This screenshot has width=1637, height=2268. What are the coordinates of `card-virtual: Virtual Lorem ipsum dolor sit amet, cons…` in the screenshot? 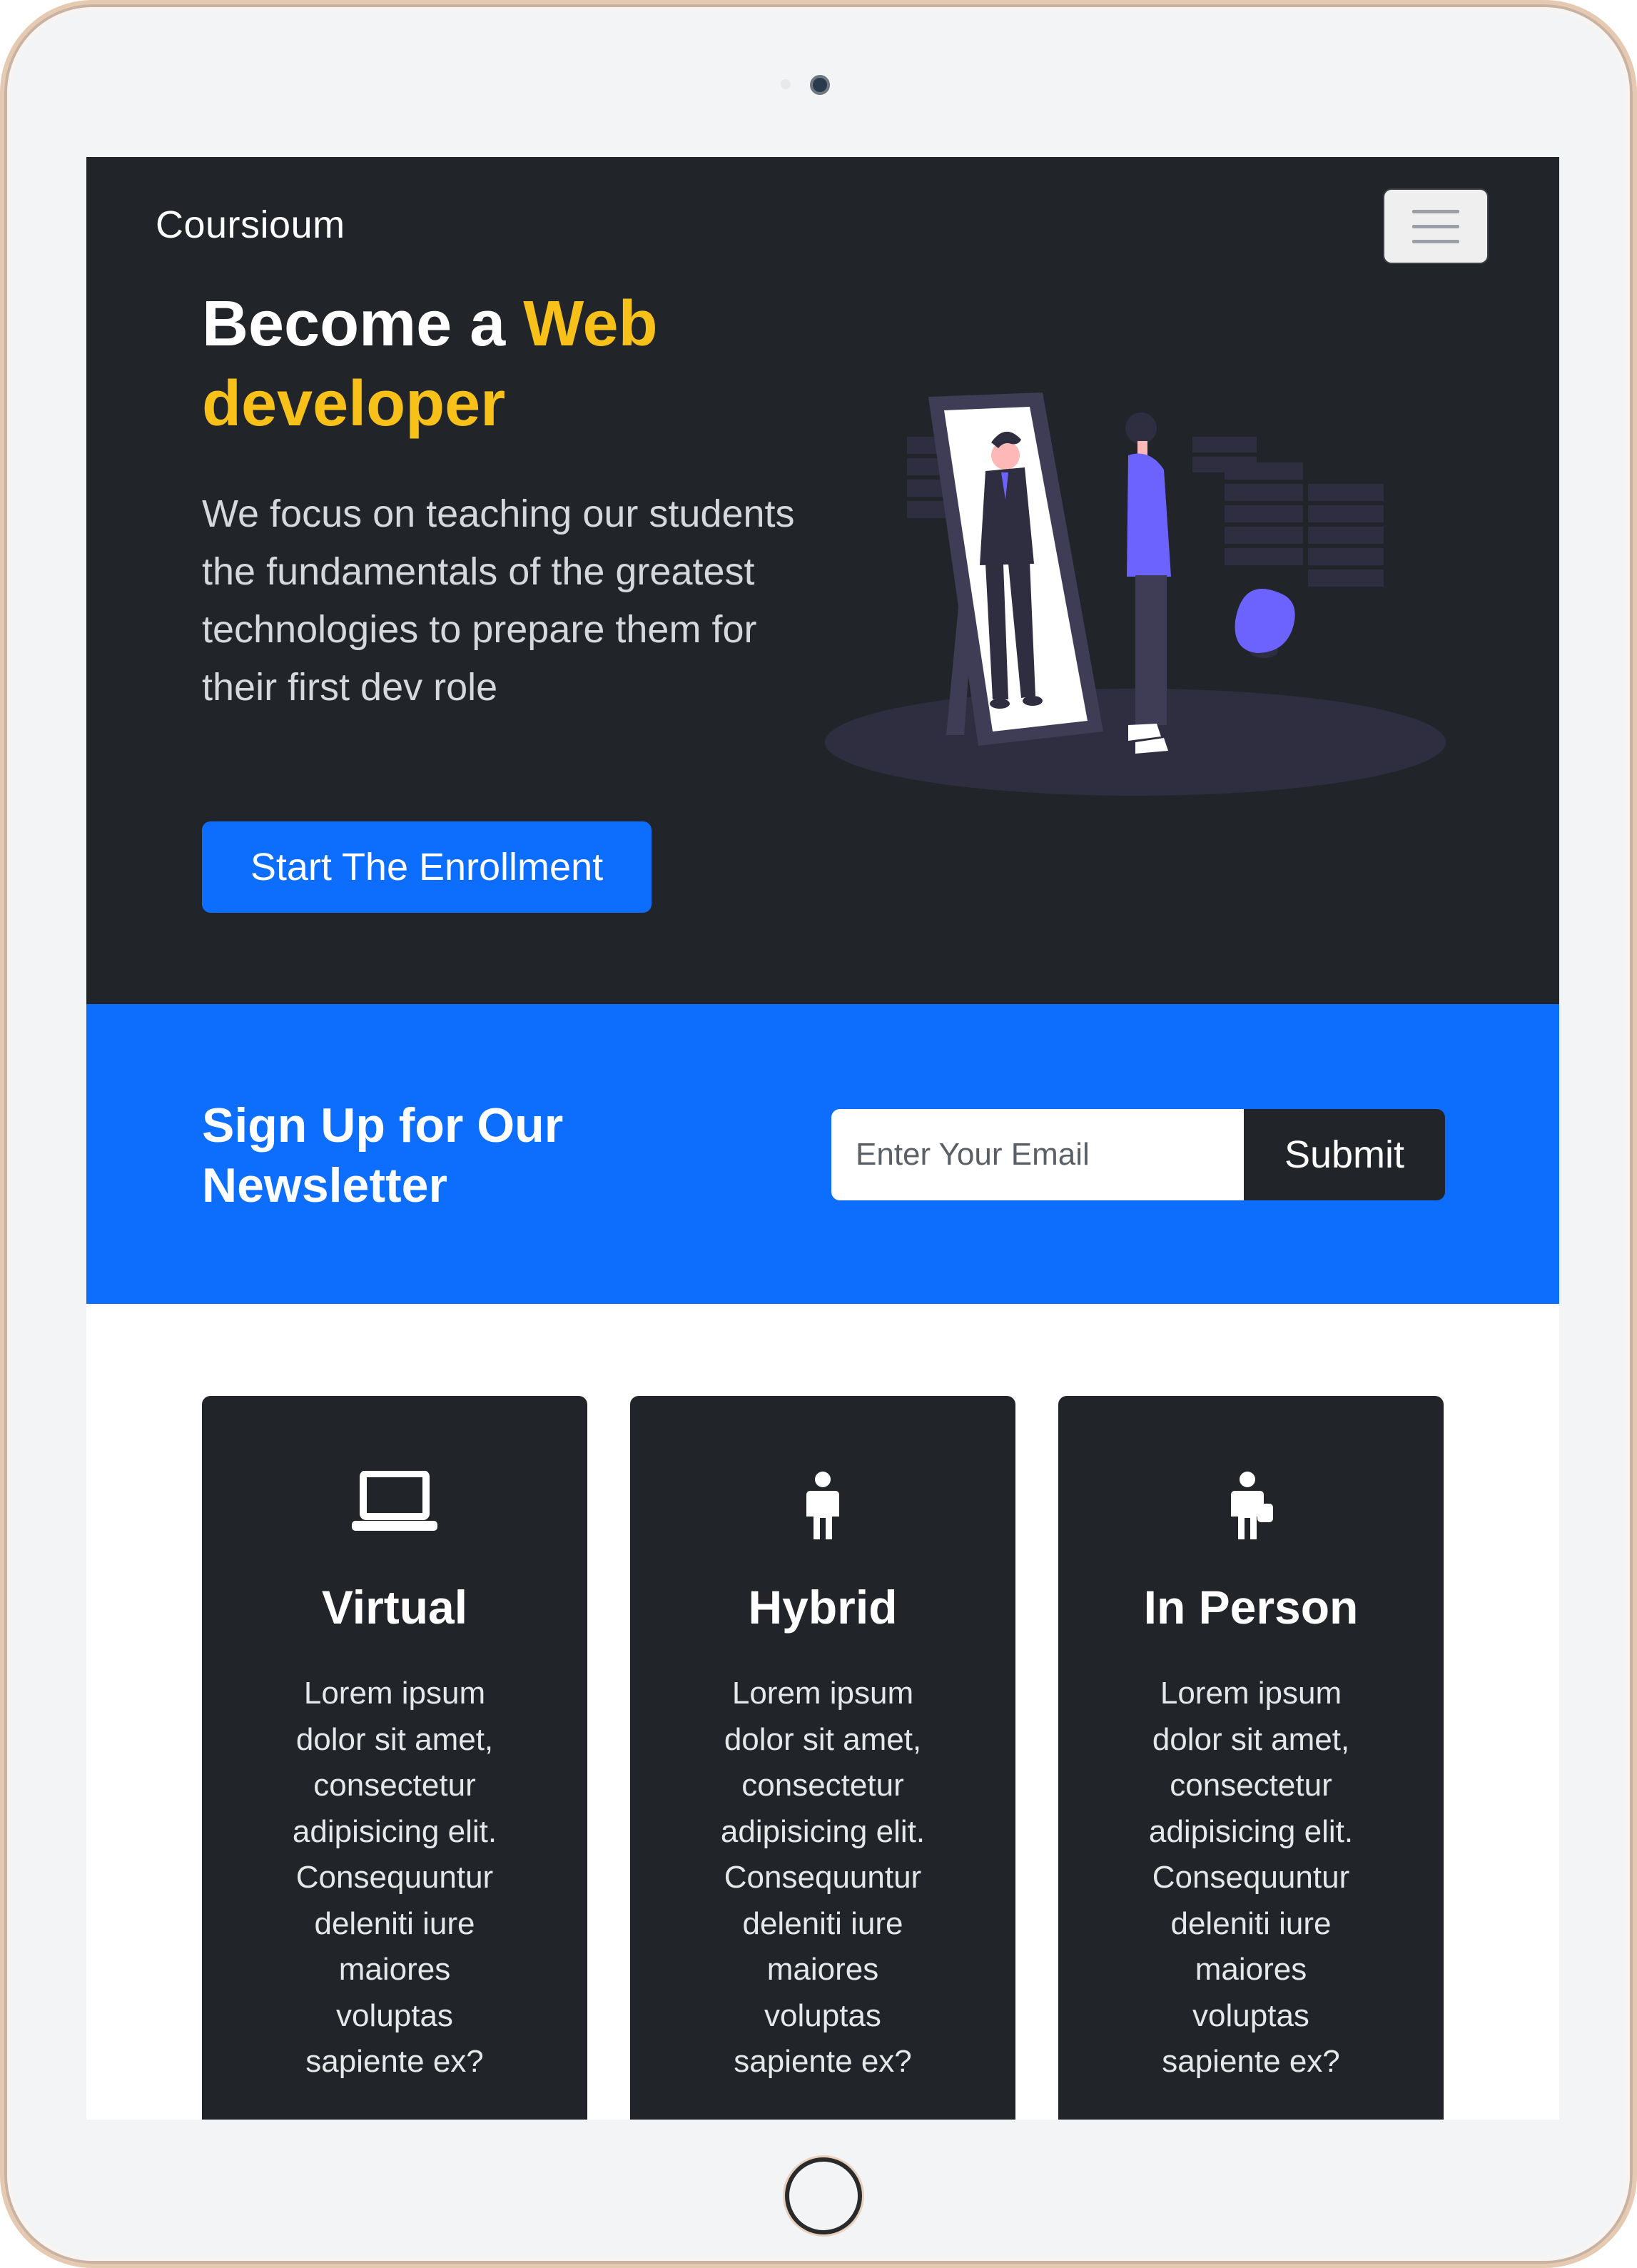 It's located at (394, 1758).